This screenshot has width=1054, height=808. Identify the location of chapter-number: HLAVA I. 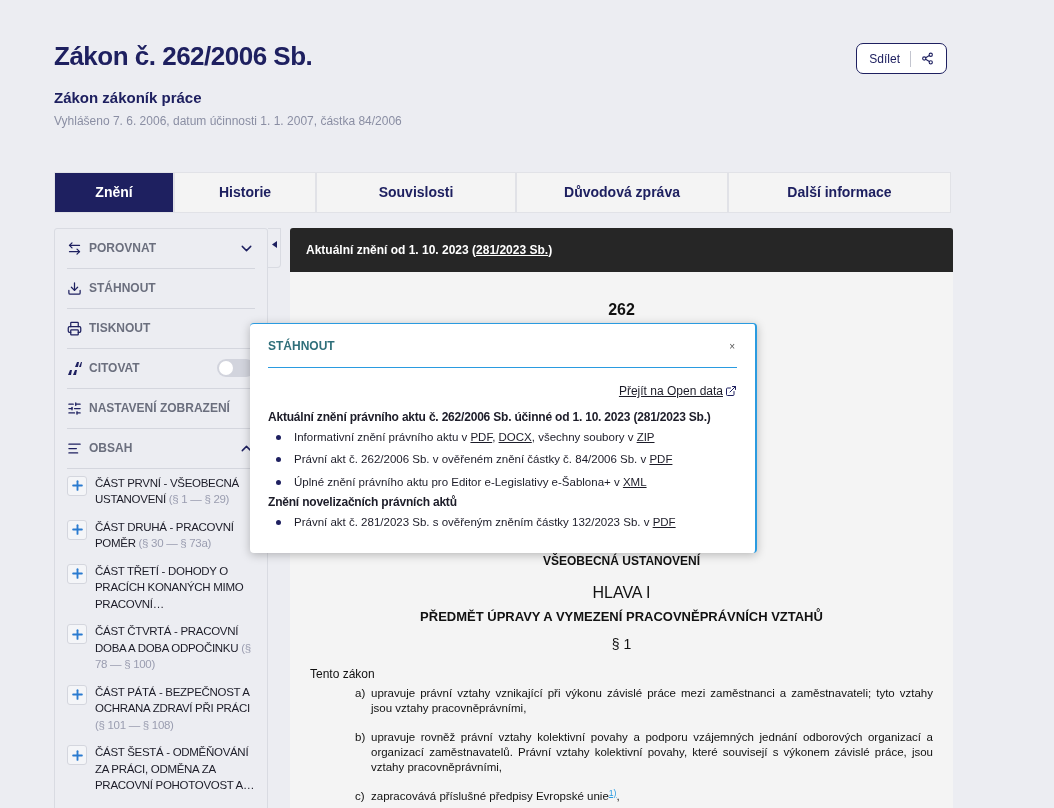
(621, 592).